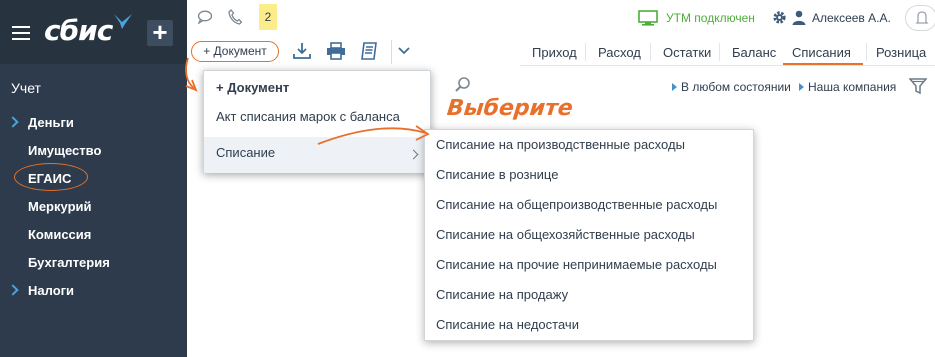 The width and height of the screenshot is (935, 357). Describe the element at coordinates (372, 136) in the screenshot. I see `arrow-curve` at that location.